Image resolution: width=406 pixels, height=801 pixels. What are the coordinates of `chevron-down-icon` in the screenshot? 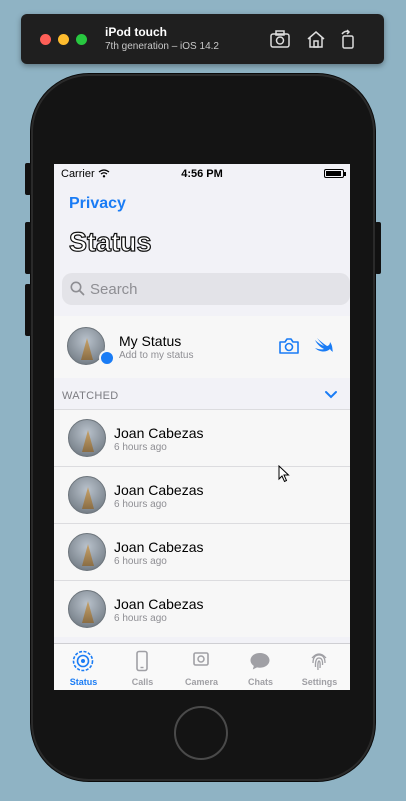 It's located at (331, 395).